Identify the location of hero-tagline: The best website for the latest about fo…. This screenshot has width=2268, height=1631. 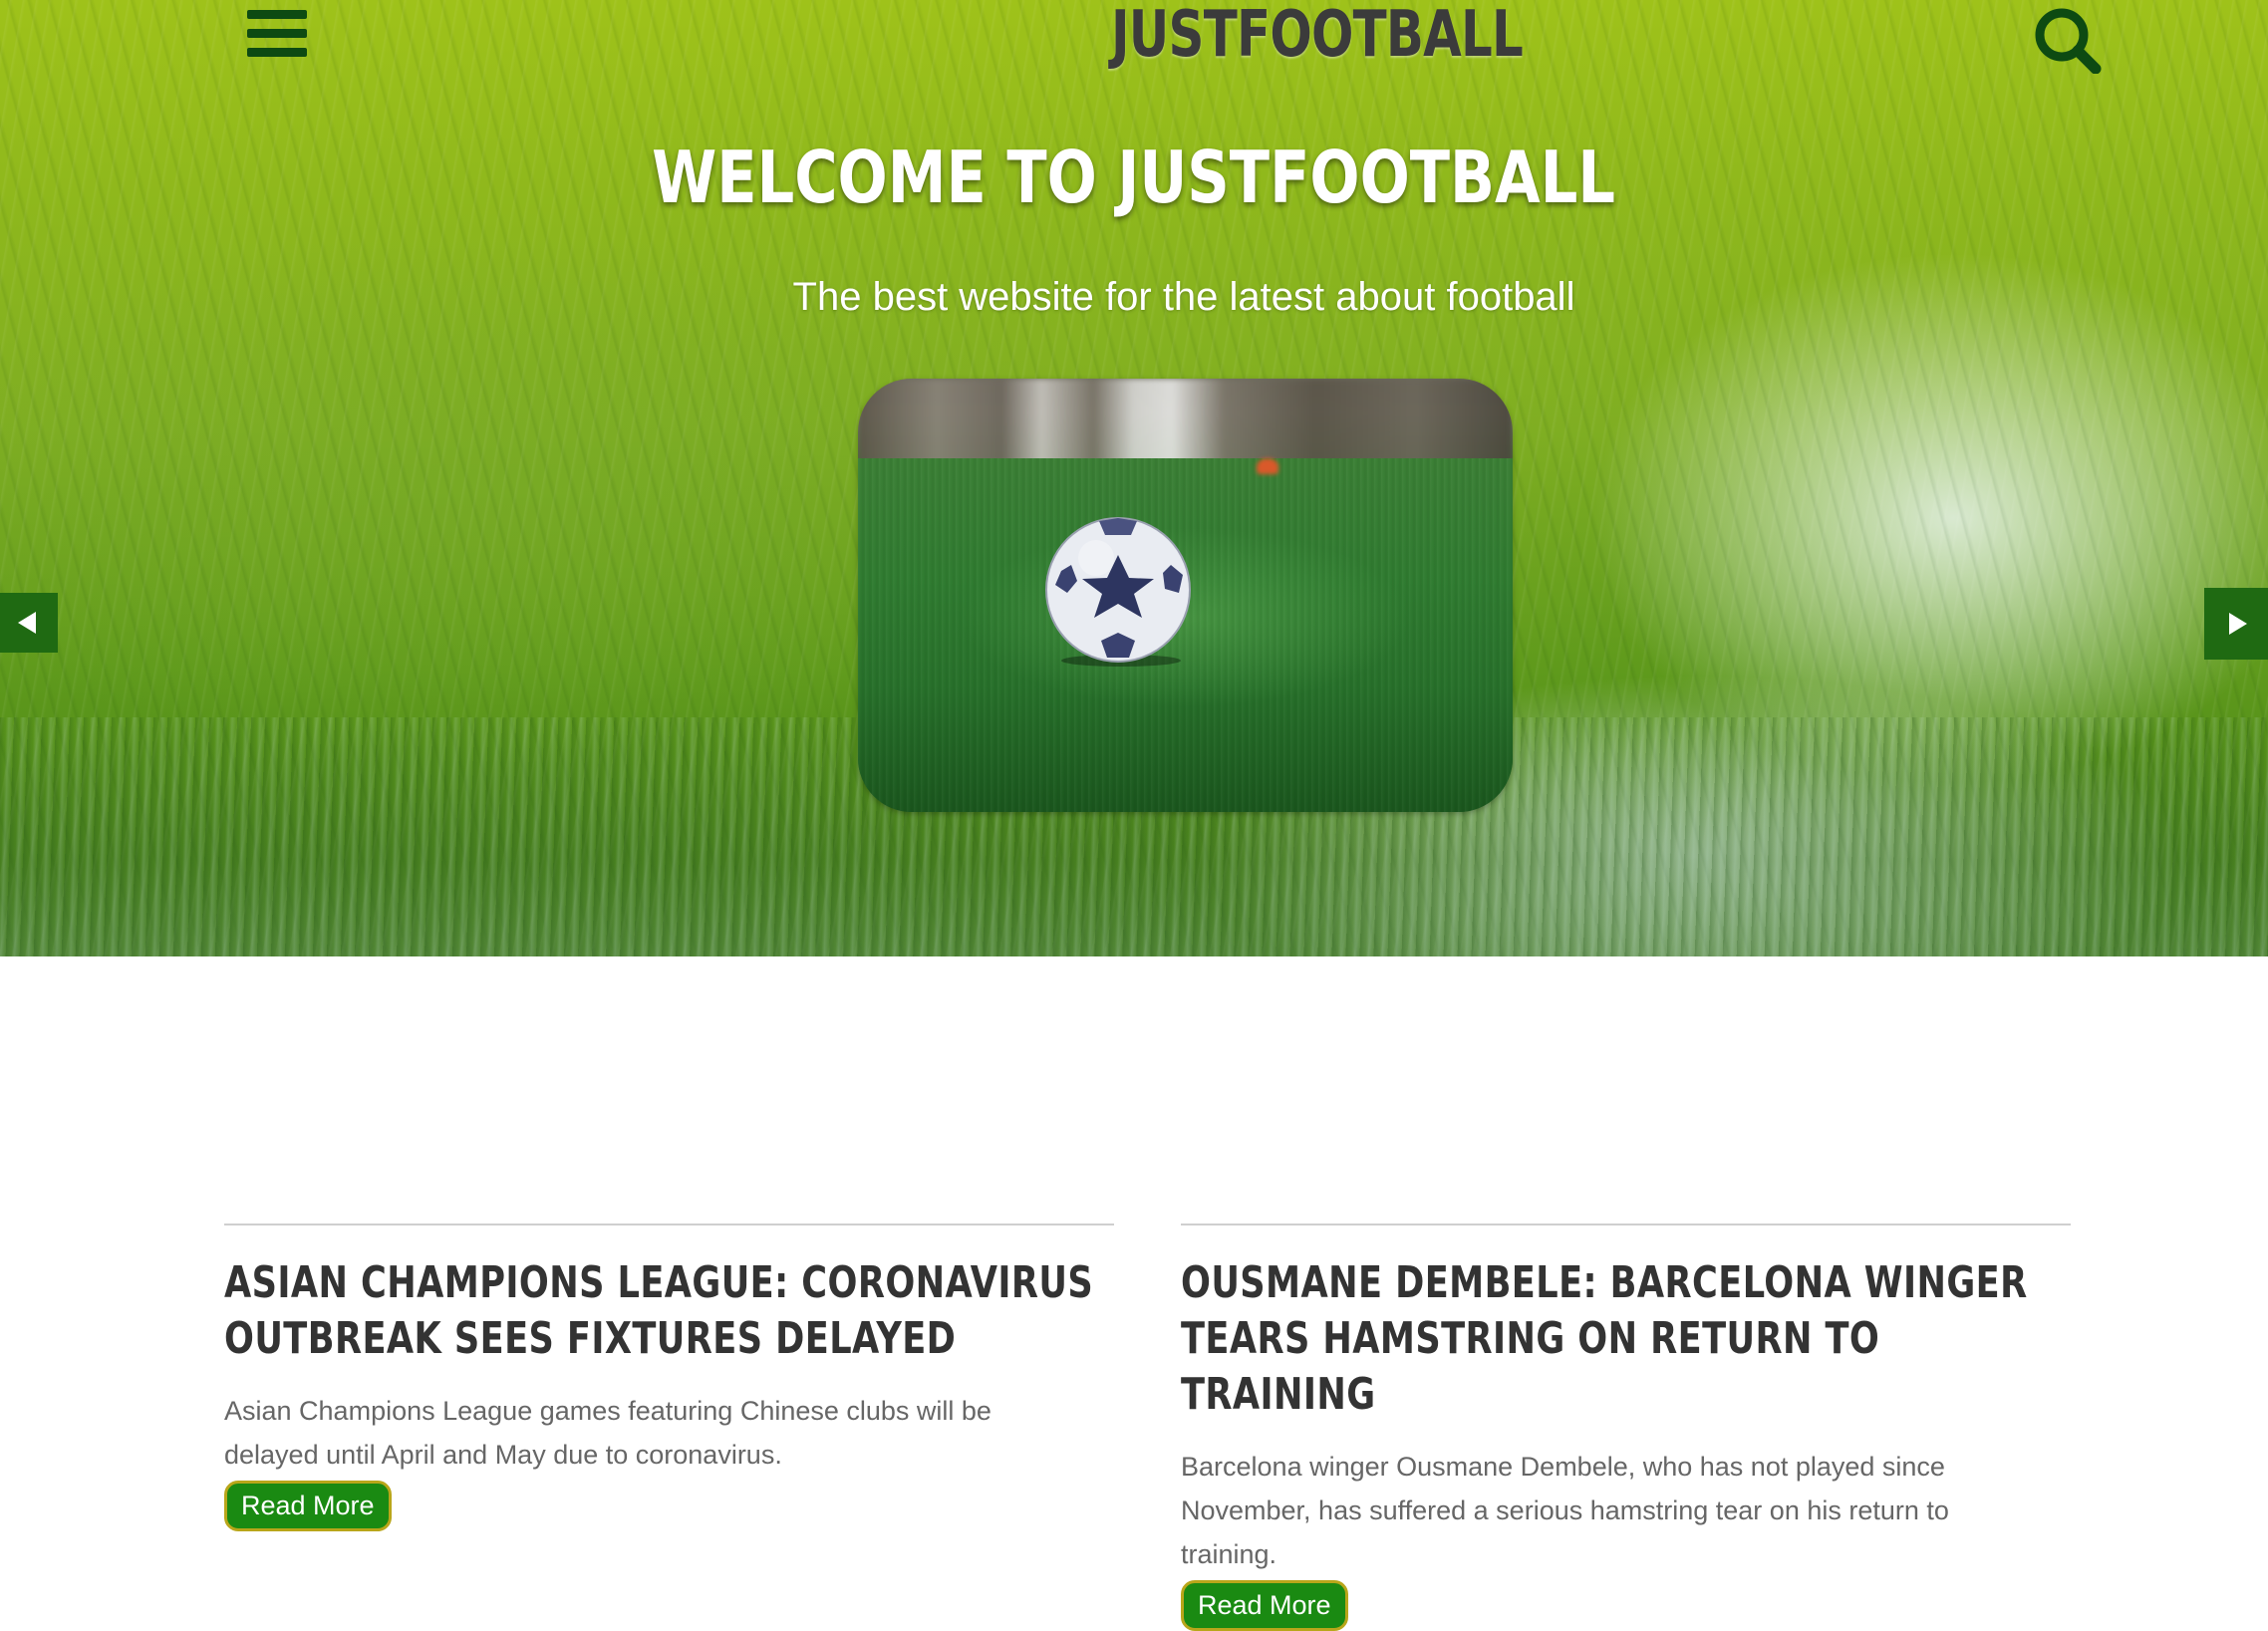
(1184, 297).